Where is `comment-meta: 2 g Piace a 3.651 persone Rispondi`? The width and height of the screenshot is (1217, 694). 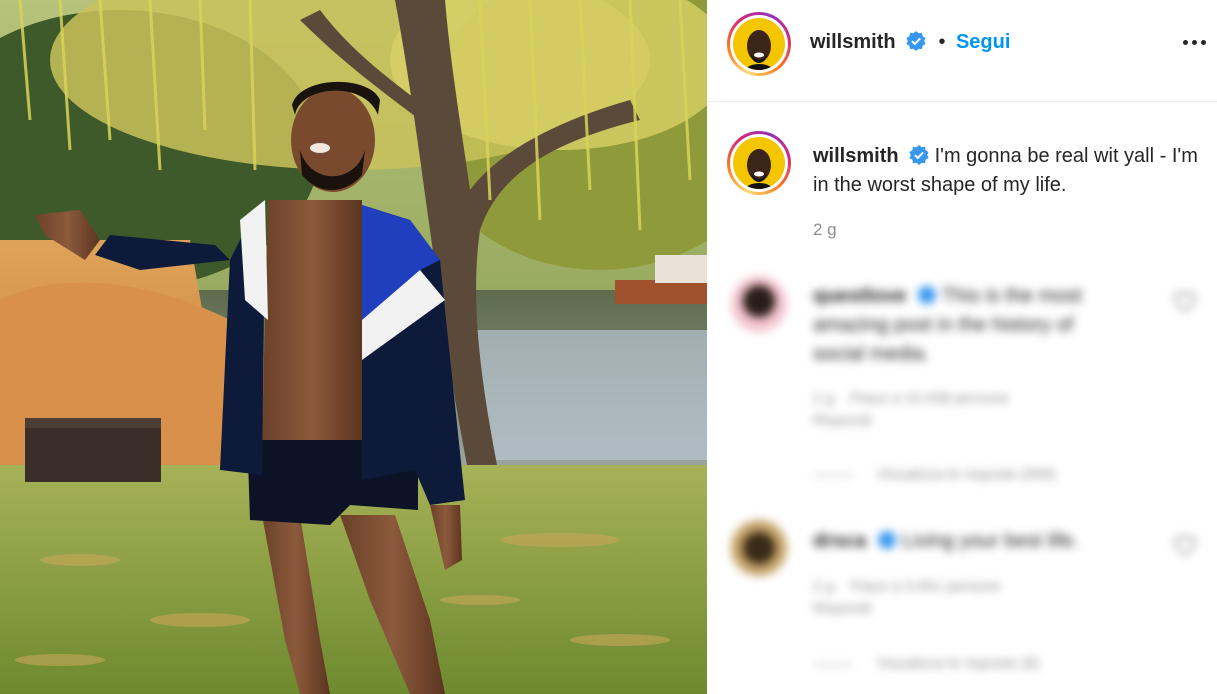
comment-meta: 2 g Piace a 3.651 persone Rispondi is located at coordinates (963, 598).